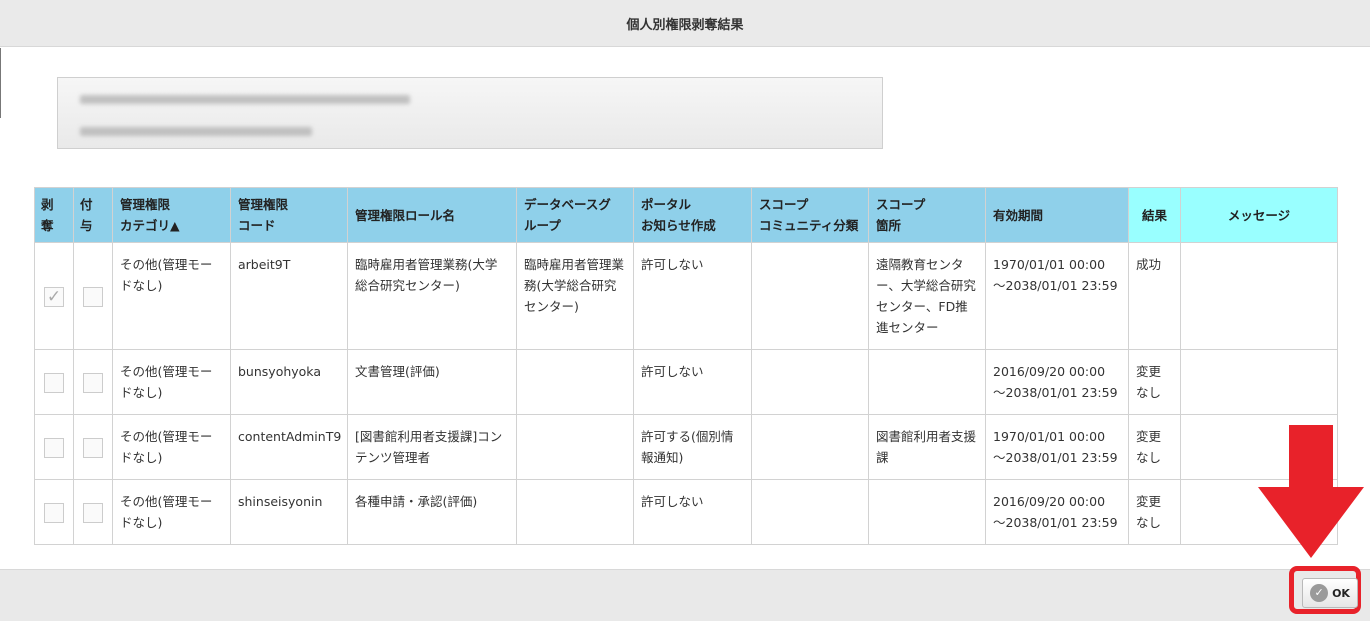  What do you see at coordinates (289, 215) in the screenshot?
I see `col-code: 管理権限 コード` at bounding box center [289, 215].